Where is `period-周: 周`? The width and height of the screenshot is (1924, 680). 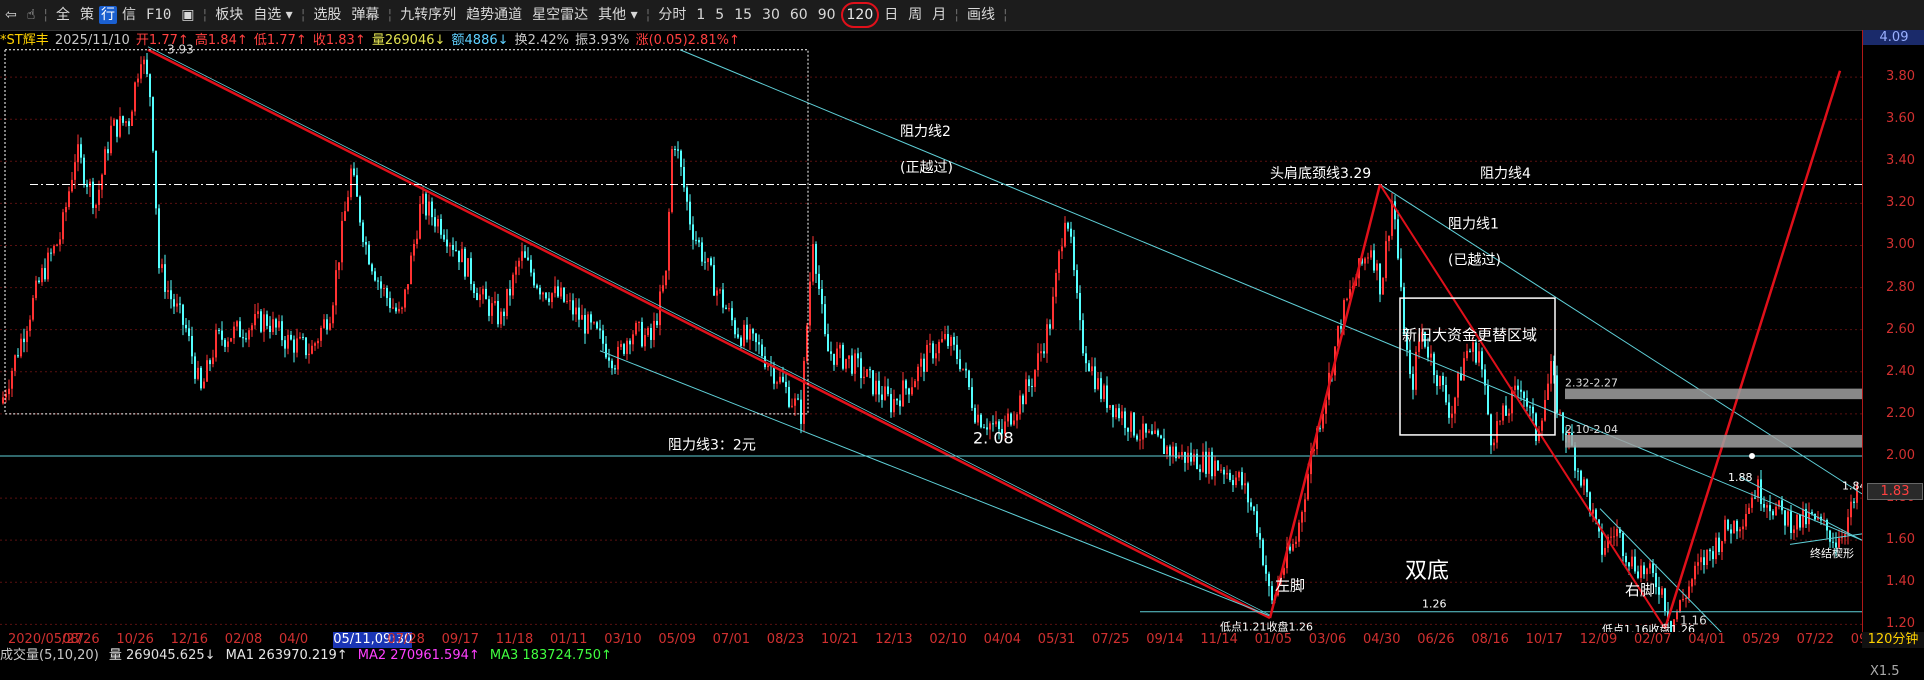 period-周: 周 is located at coordinates (915, 15).